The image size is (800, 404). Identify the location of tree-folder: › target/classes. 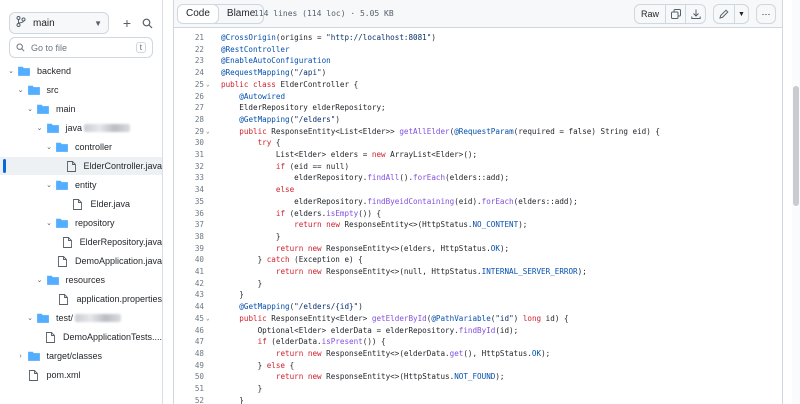
(81, 356).